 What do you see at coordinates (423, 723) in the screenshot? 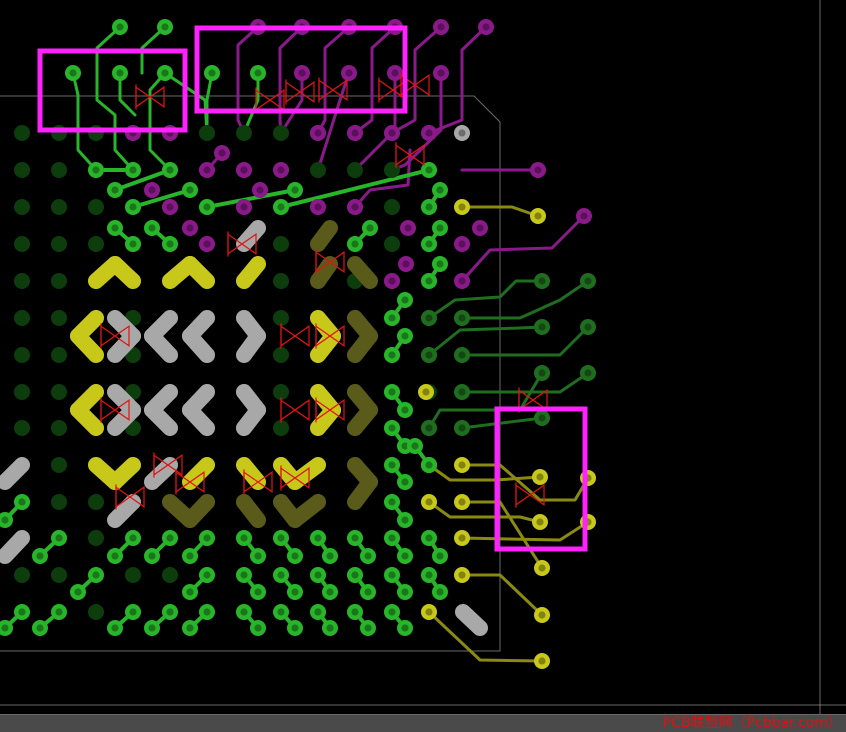
I see `status-bar: PCB联盟网（Pcbbar.com）` at bounding box center [423, 723].